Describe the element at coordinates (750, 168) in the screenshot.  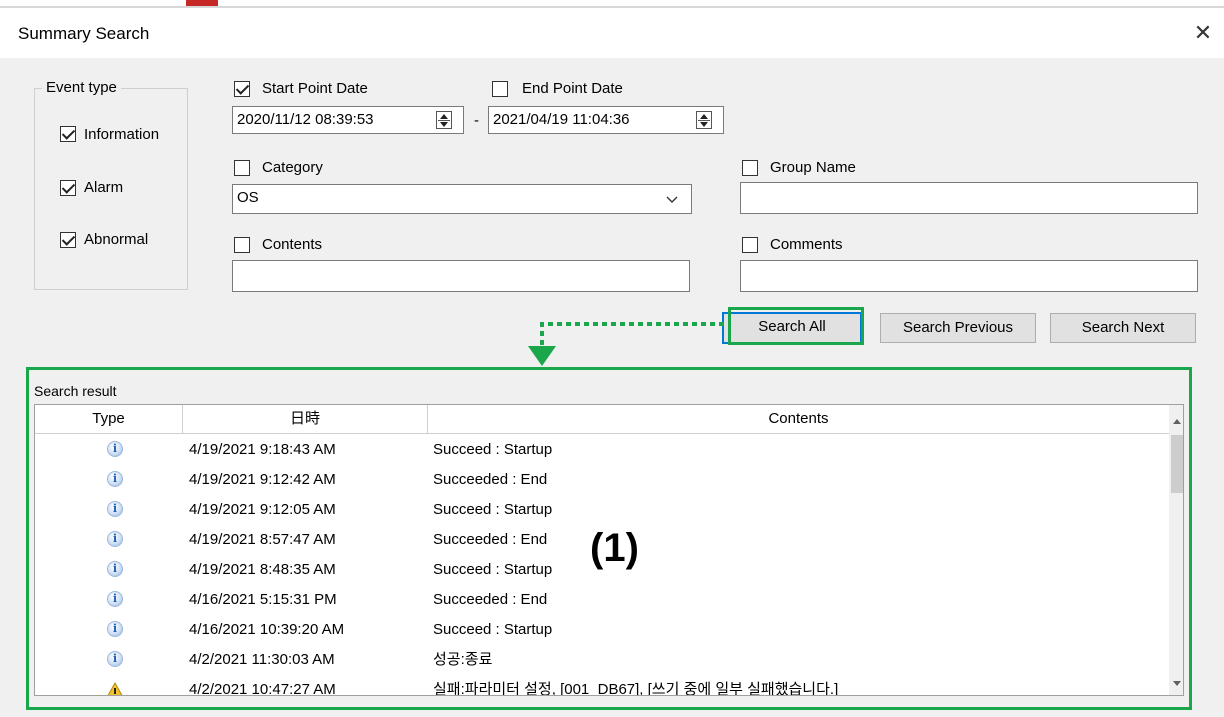
I see `group-name-checkbox` at that location.